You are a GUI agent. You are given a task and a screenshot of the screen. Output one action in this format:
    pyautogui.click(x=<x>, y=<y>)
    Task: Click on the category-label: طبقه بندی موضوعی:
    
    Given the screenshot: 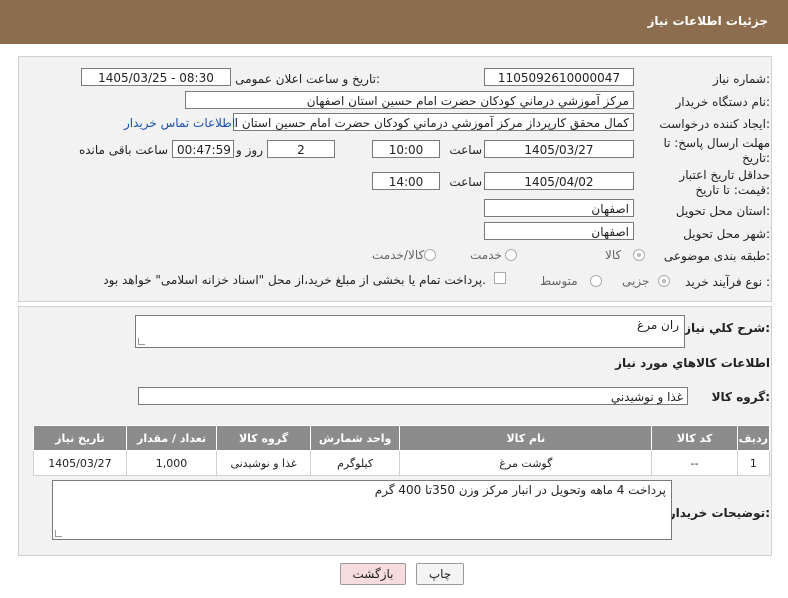 What is the action you would take?
    pyautogui.click(x=716, y=256)
    